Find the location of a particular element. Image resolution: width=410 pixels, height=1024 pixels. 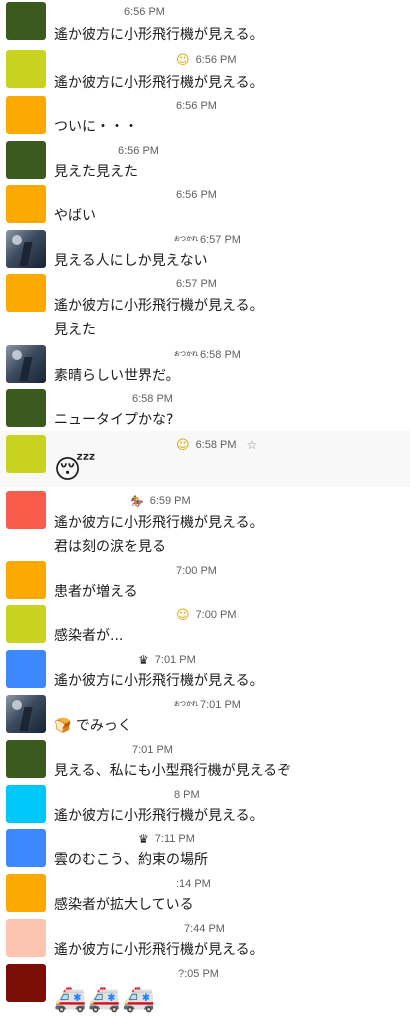

message-header: ♛ 7:01 PM is located at coordinates (167, 660).